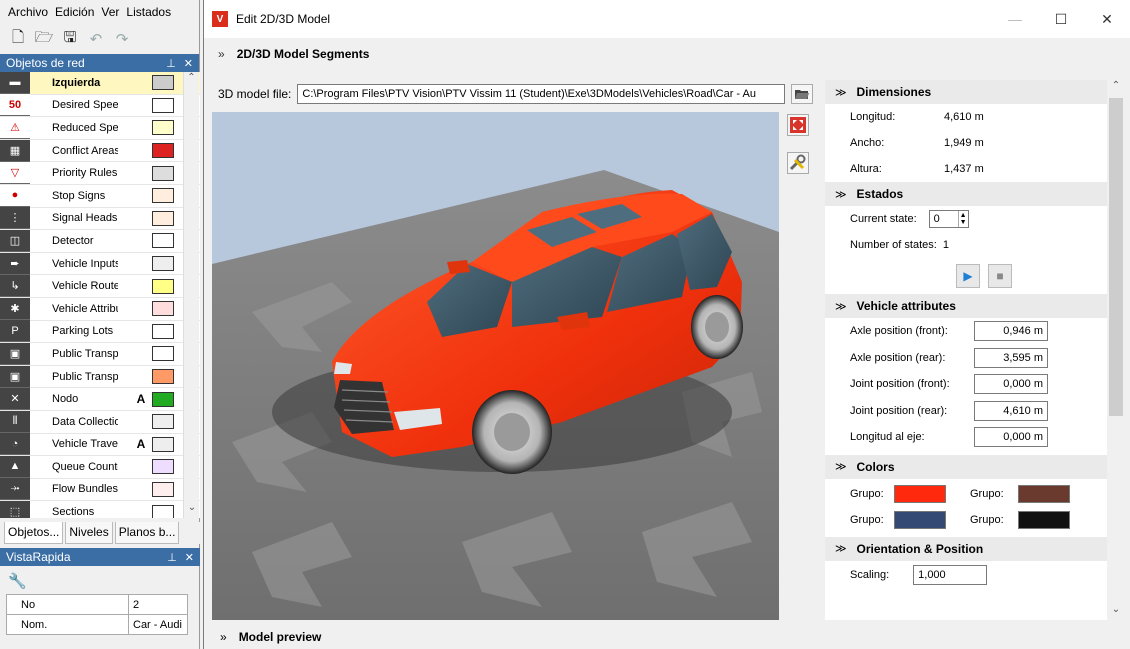  Describe the element at coordinates (100, 219) in the screenshot. I see `list-item: ⋮ Signal Heads` at that location.